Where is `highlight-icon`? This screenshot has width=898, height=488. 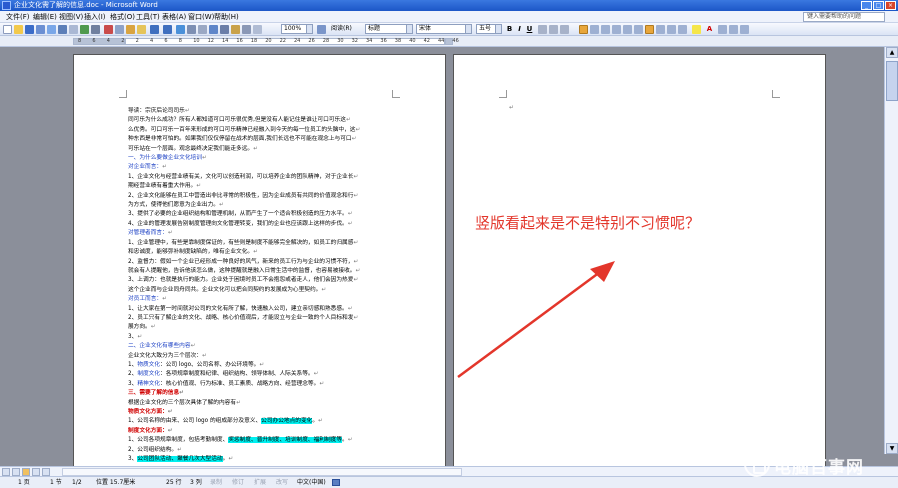
highlight-icon is located at coordinates (696, 29).